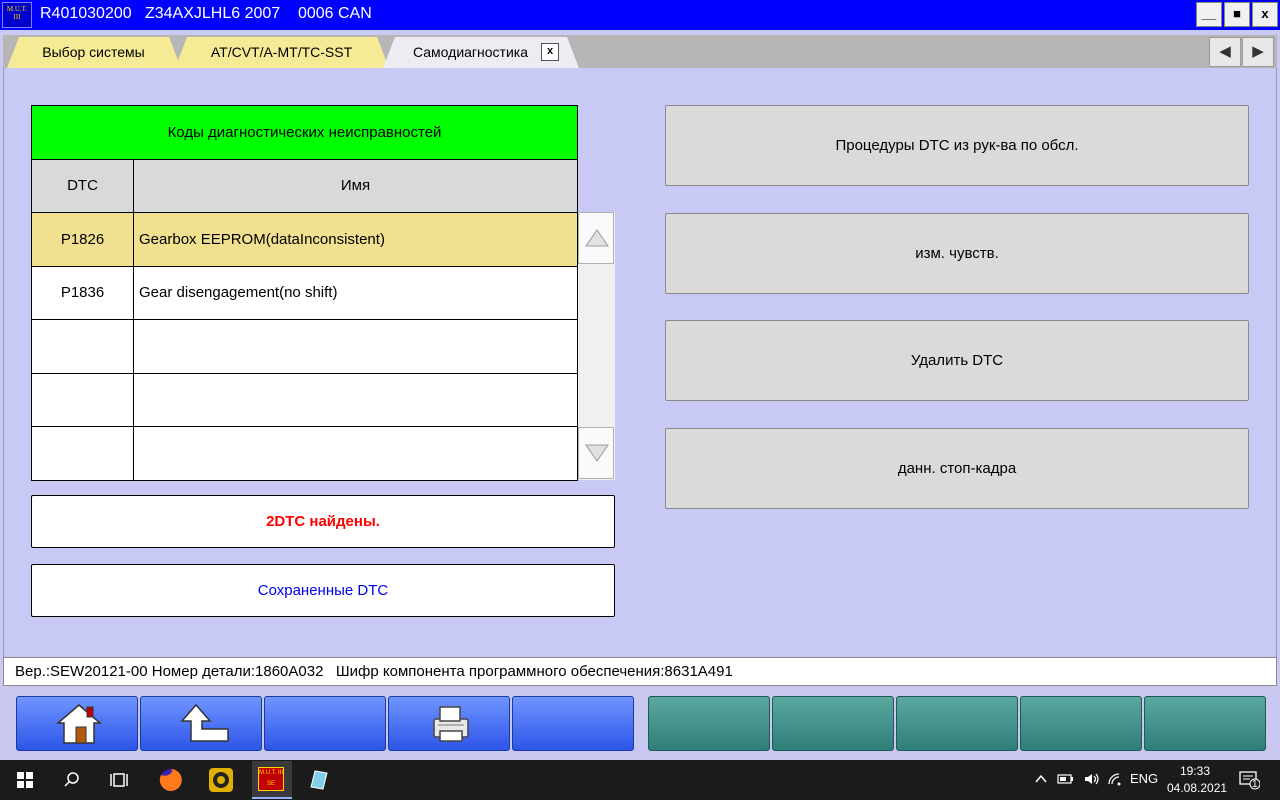 The height and width of the screenshot is (800, 1280). Describe the element at coordinates (640, 780) in the screenshot. I see `taskbar: M.U.T. III SE ENG 19:33 04.08.2021 1` at that location.